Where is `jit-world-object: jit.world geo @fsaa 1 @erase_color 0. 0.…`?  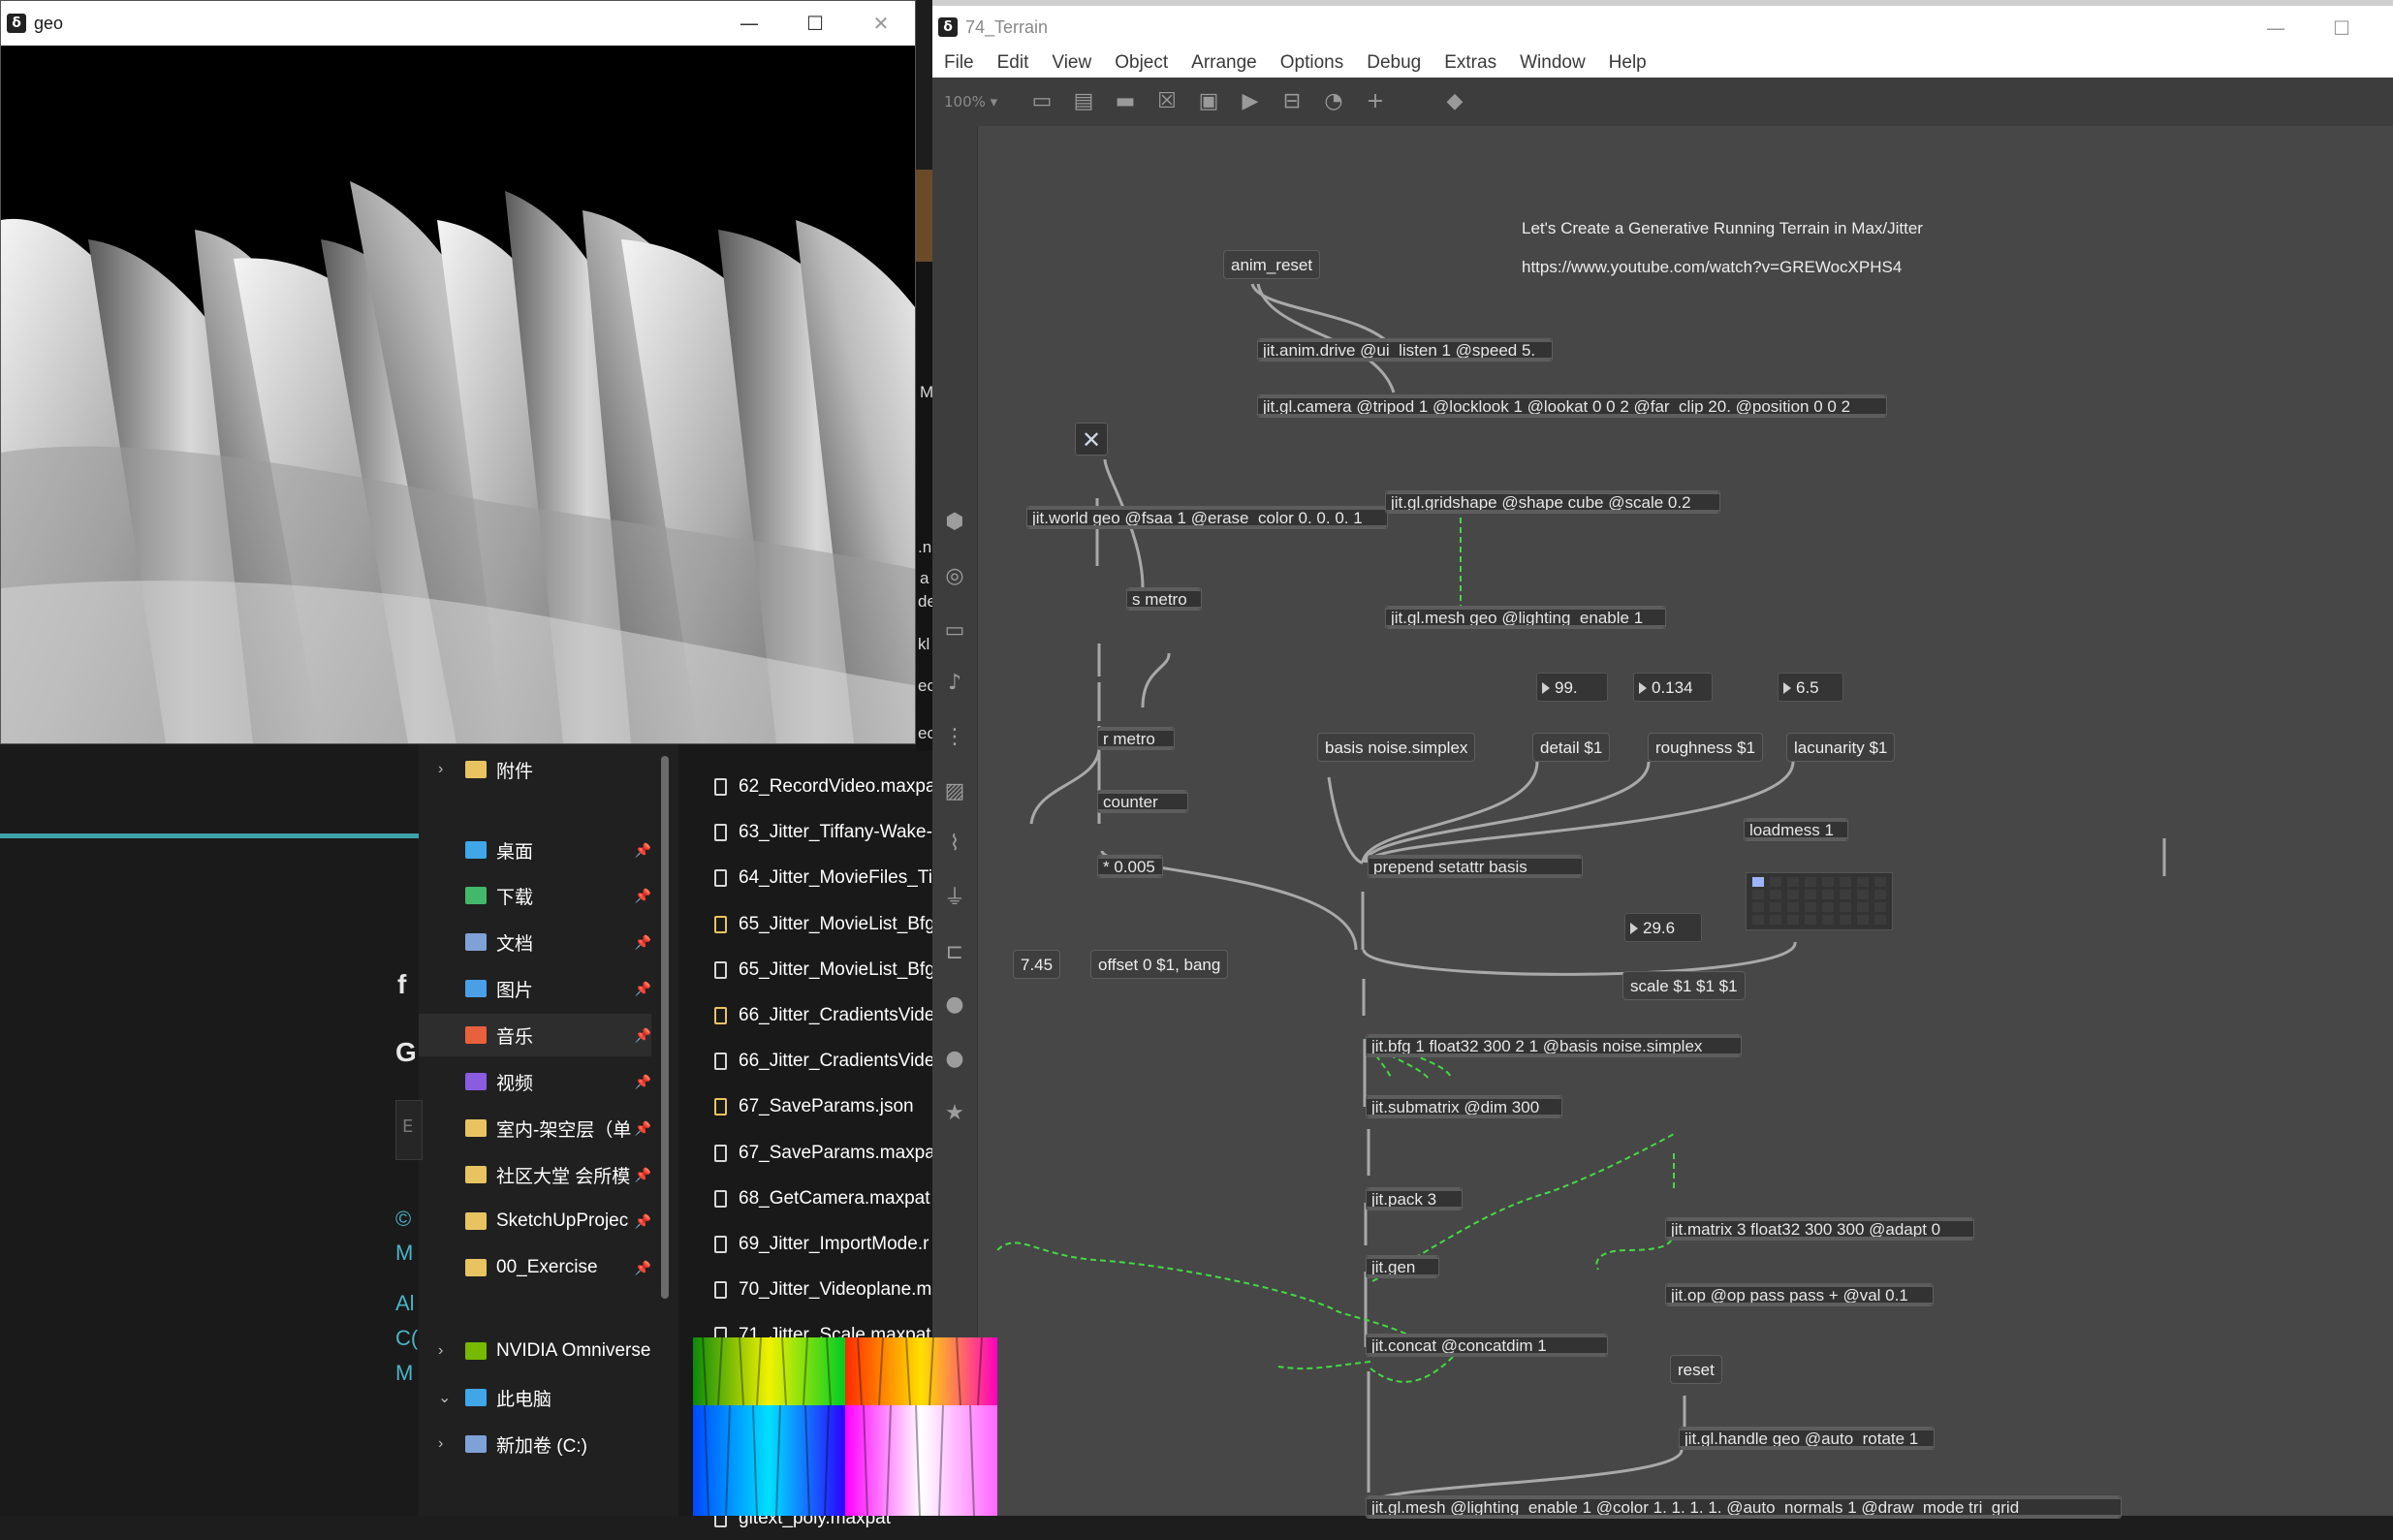
jit-world-object: jit.world geo @fsaa 1 @erase_color 0. 0.… is located at coordinates (1207, 517).